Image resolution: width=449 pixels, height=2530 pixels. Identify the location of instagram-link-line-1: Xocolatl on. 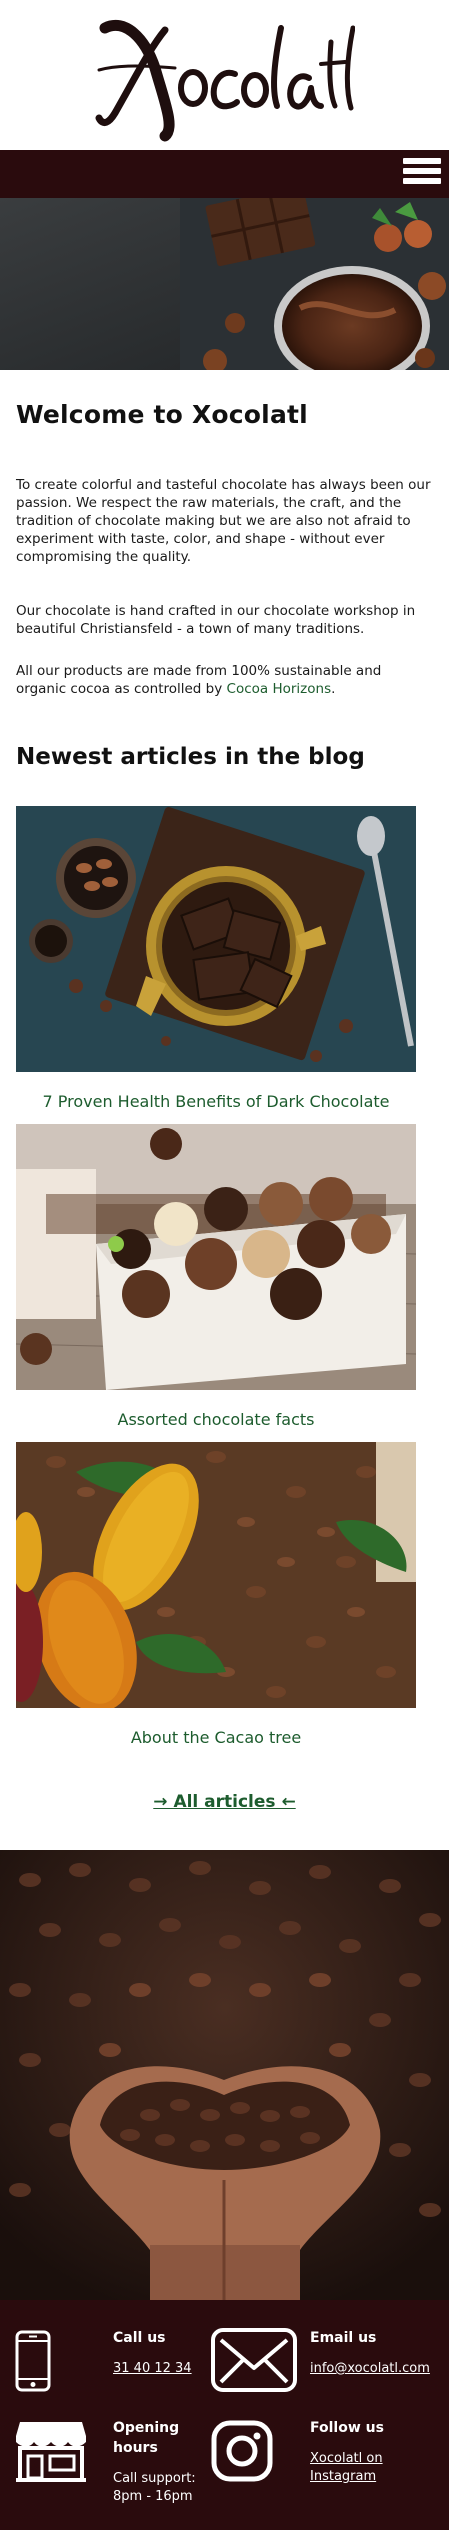
(346, 2458).